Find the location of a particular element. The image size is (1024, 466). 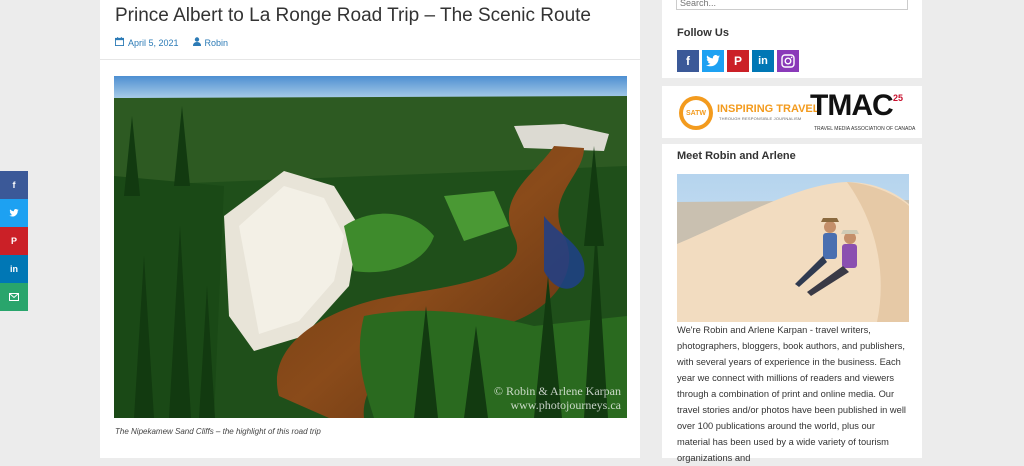

search-input is located at coordinates (792, 5).